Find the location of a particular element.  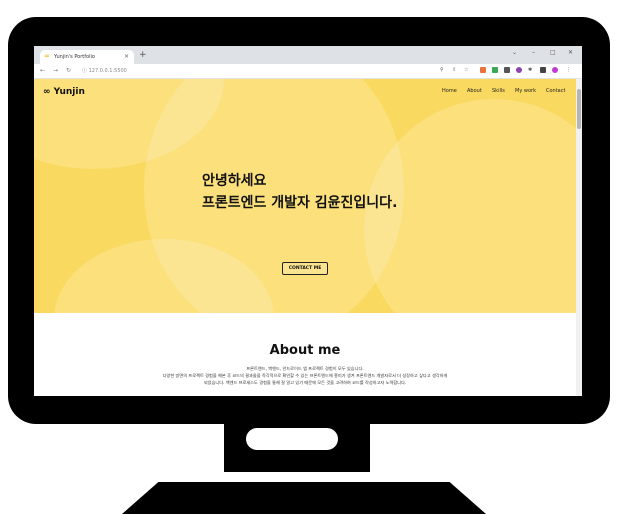

address-bar: ⓘ 127.0.0.1:5500 is located at coordinates (104, 70).